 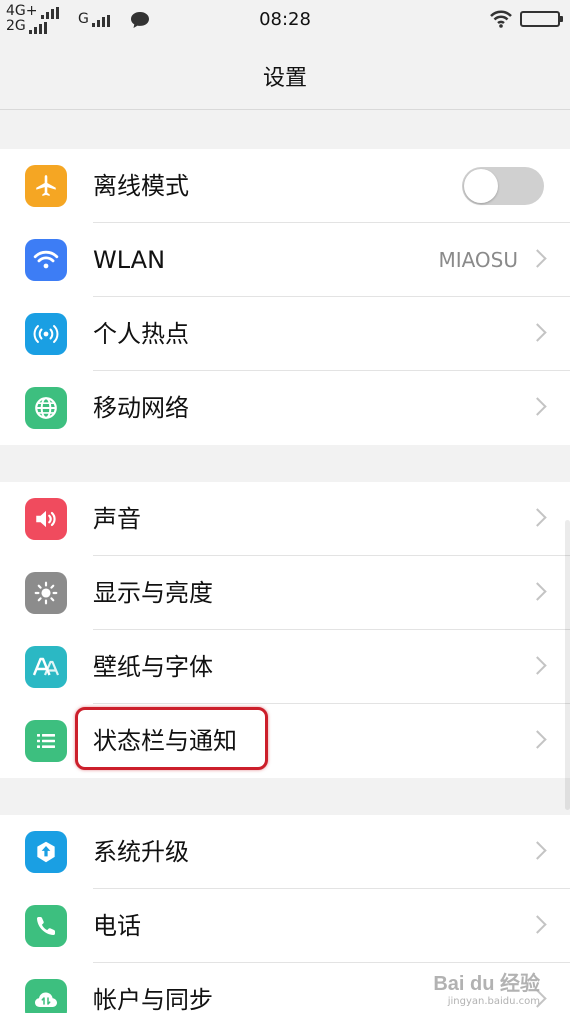 What do you see at coordinates (153, 667) in the screenshot?
I see `settings-item-label: 壁纸与字体` at bounding box center [153, 667].